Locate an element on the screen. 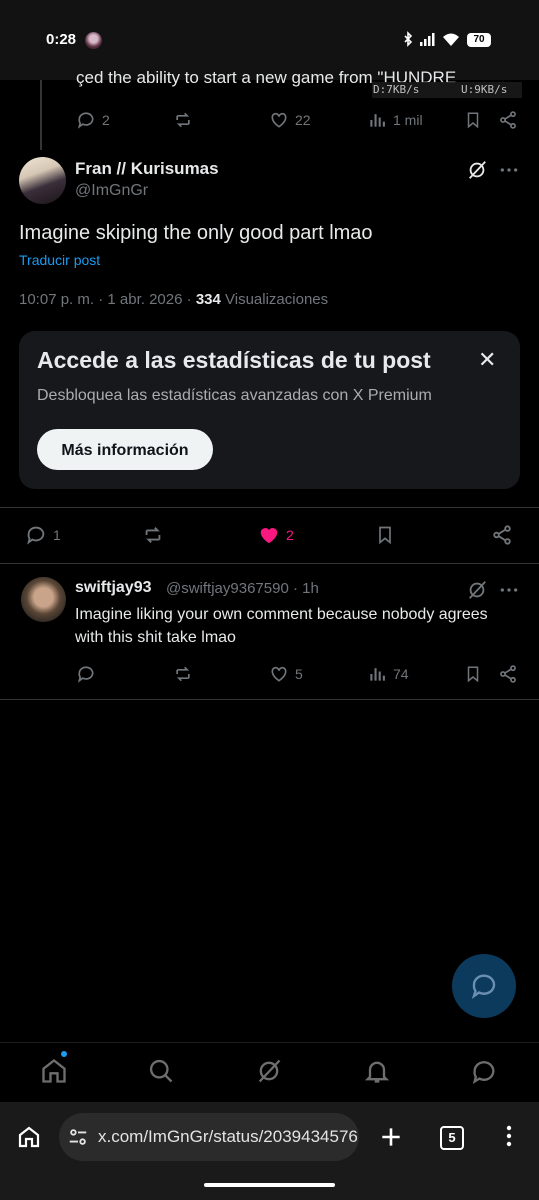  reply-reply-action is located at coordinates (86, 674).